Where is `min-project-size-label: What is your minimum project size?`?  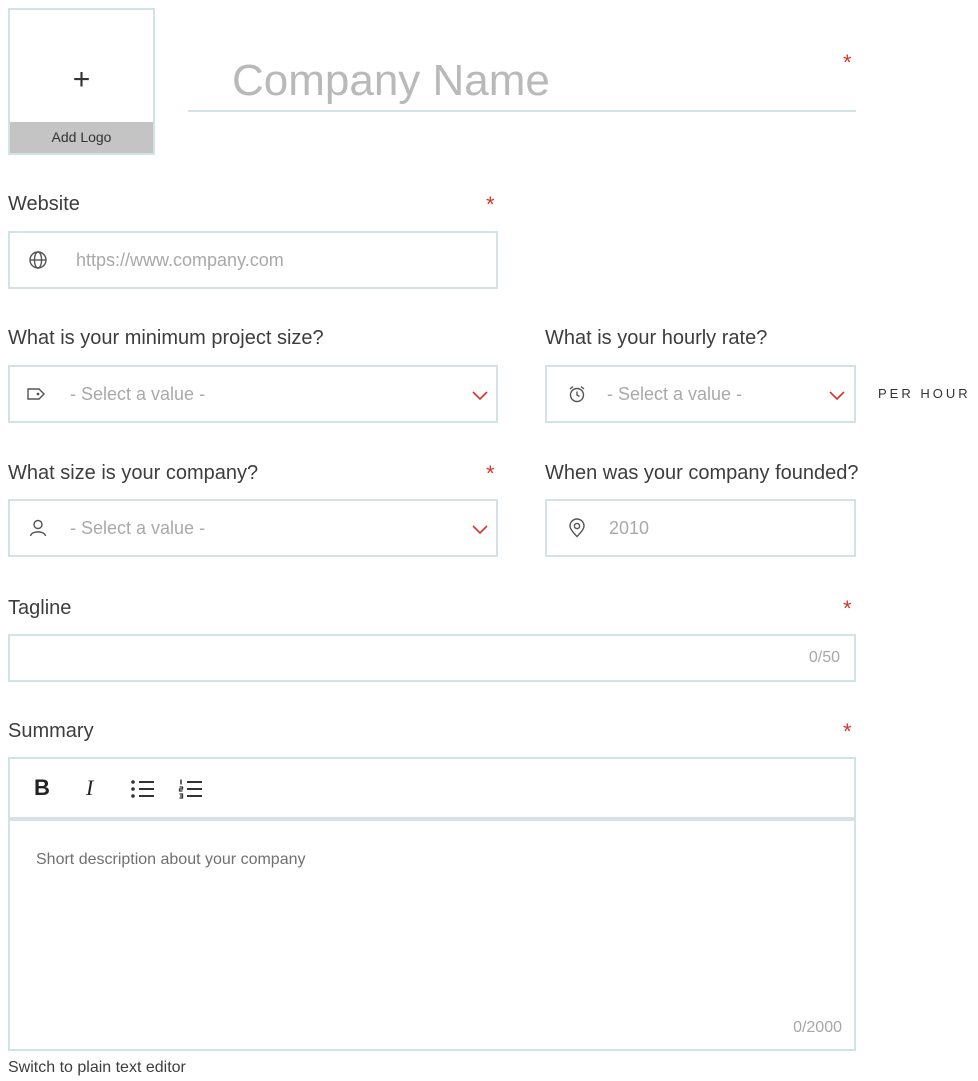
min-project-size-label: What is your minimum project size? is located at coordinates (166, 338).